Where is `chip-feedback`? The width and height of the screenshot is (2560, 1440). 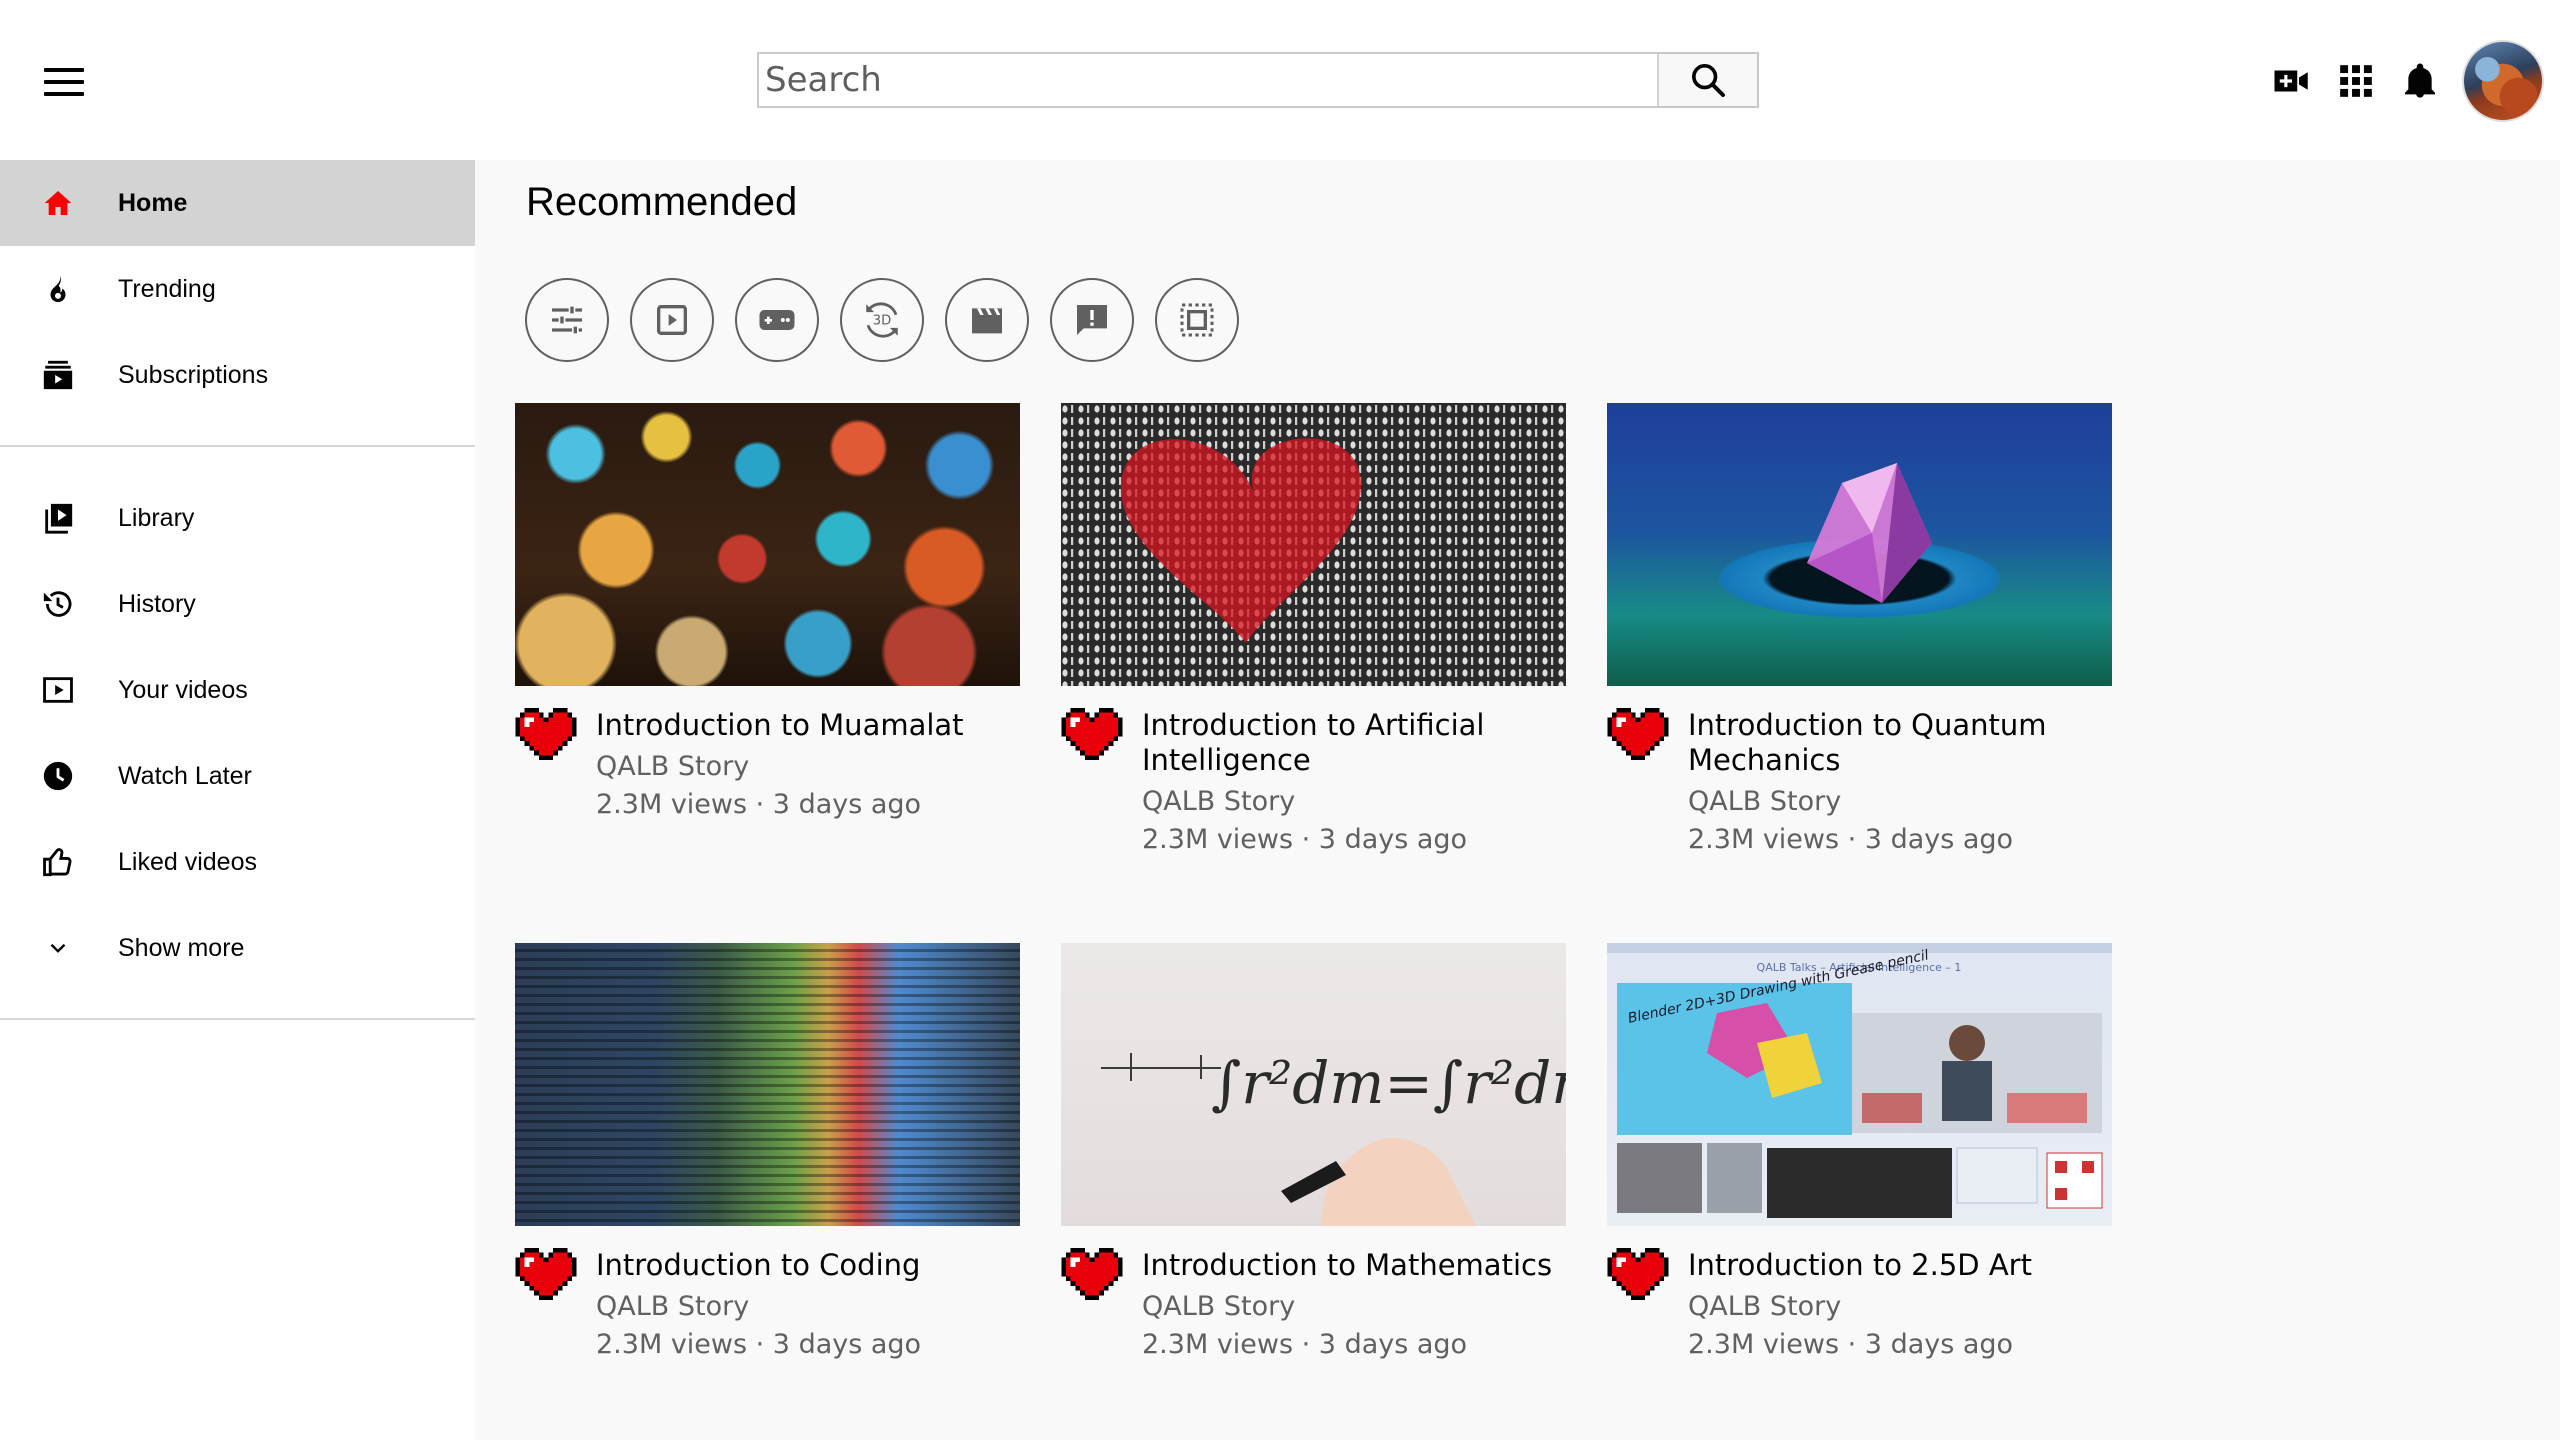
chip-feedback is located at coordinates (1092, 320).